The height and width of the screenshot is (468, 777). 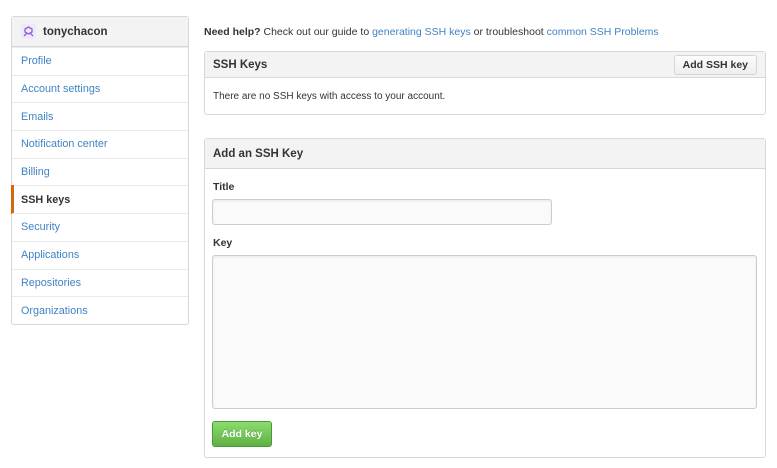 I want to click on sidebar-item-organizations: Organizations, so click(x=100, y=310).